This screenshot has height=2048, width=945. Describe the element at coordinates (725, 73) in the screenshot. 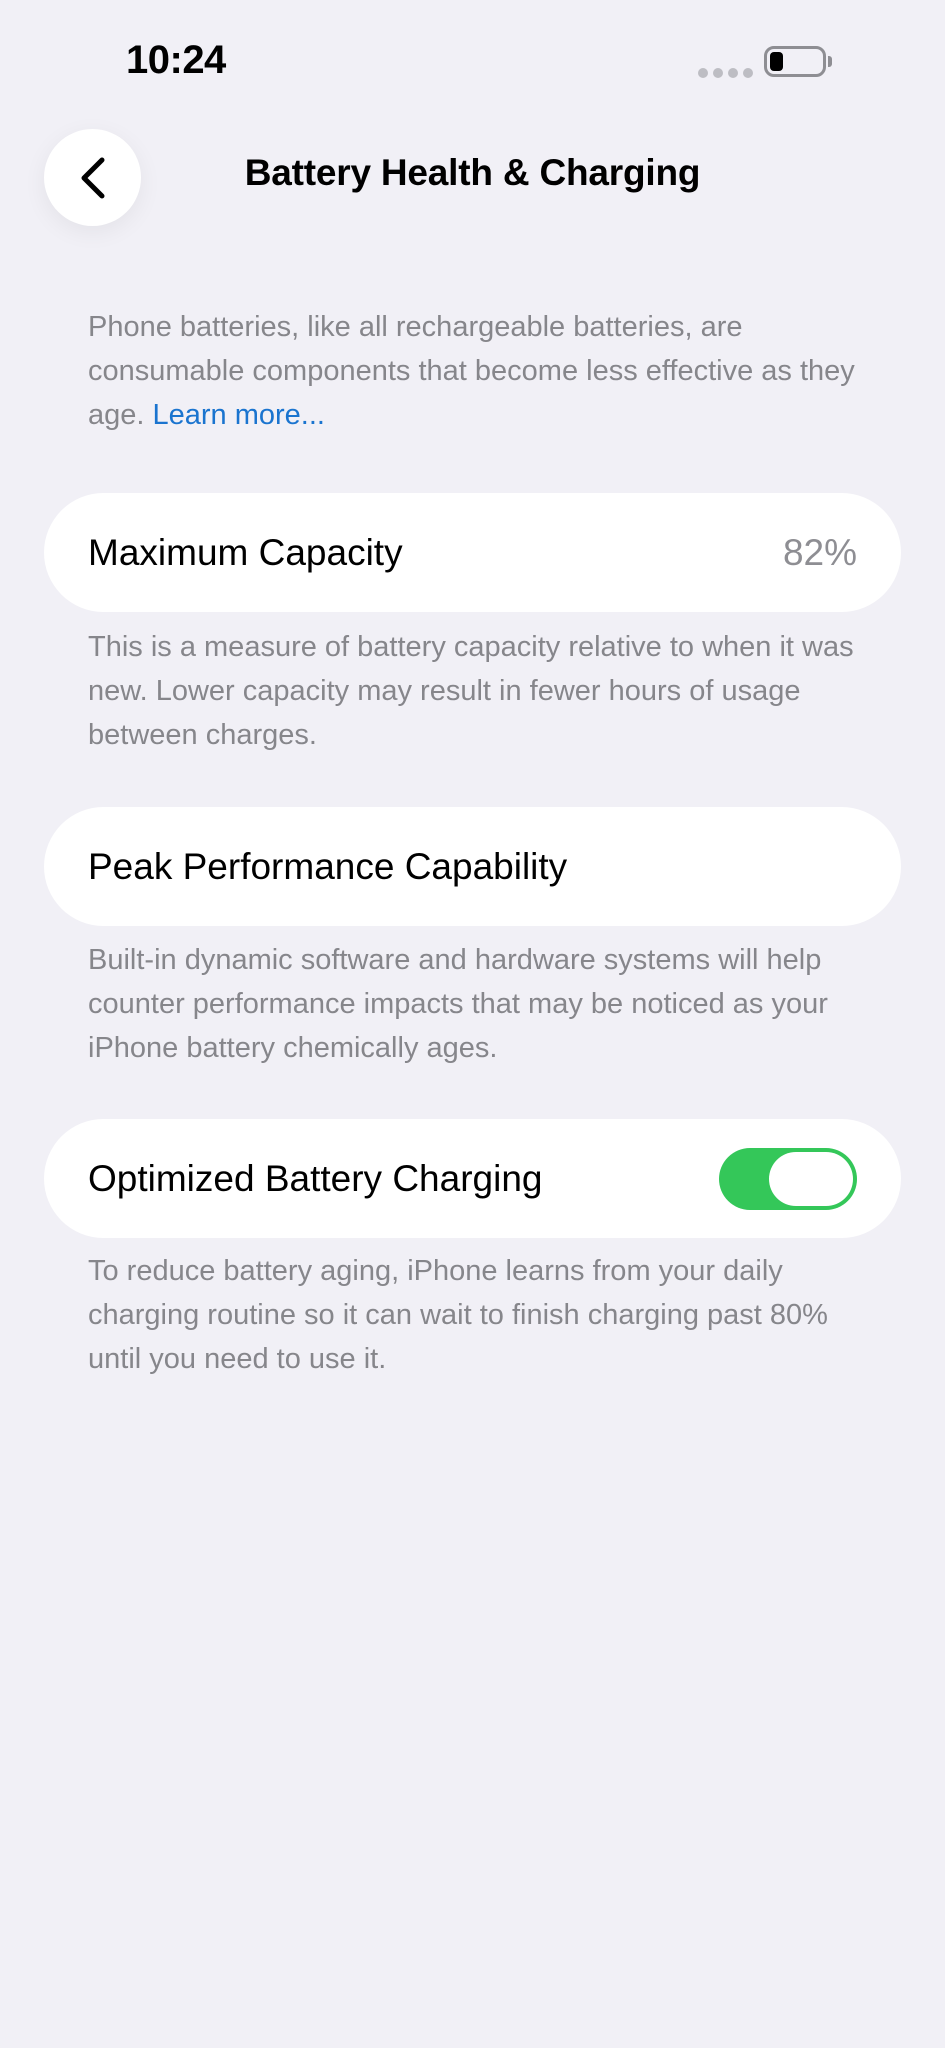

I see `signal-icon` at that location.